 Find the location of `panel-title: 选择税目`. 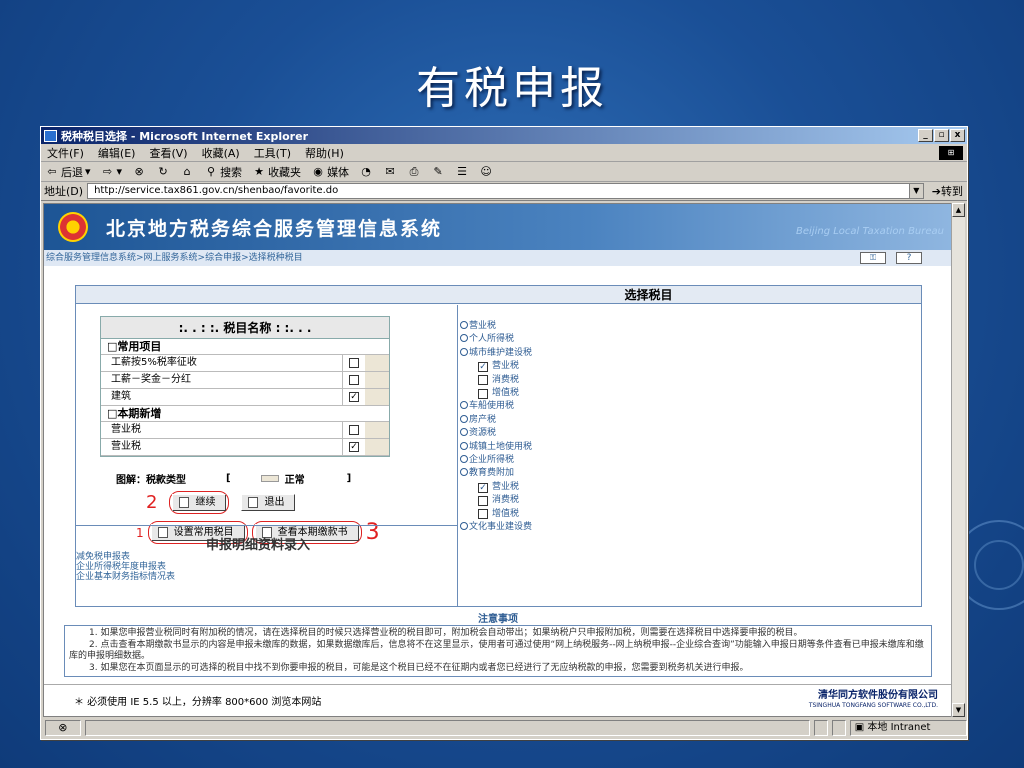

panel-title: 选择税目 is located at coordinates (498, 295).